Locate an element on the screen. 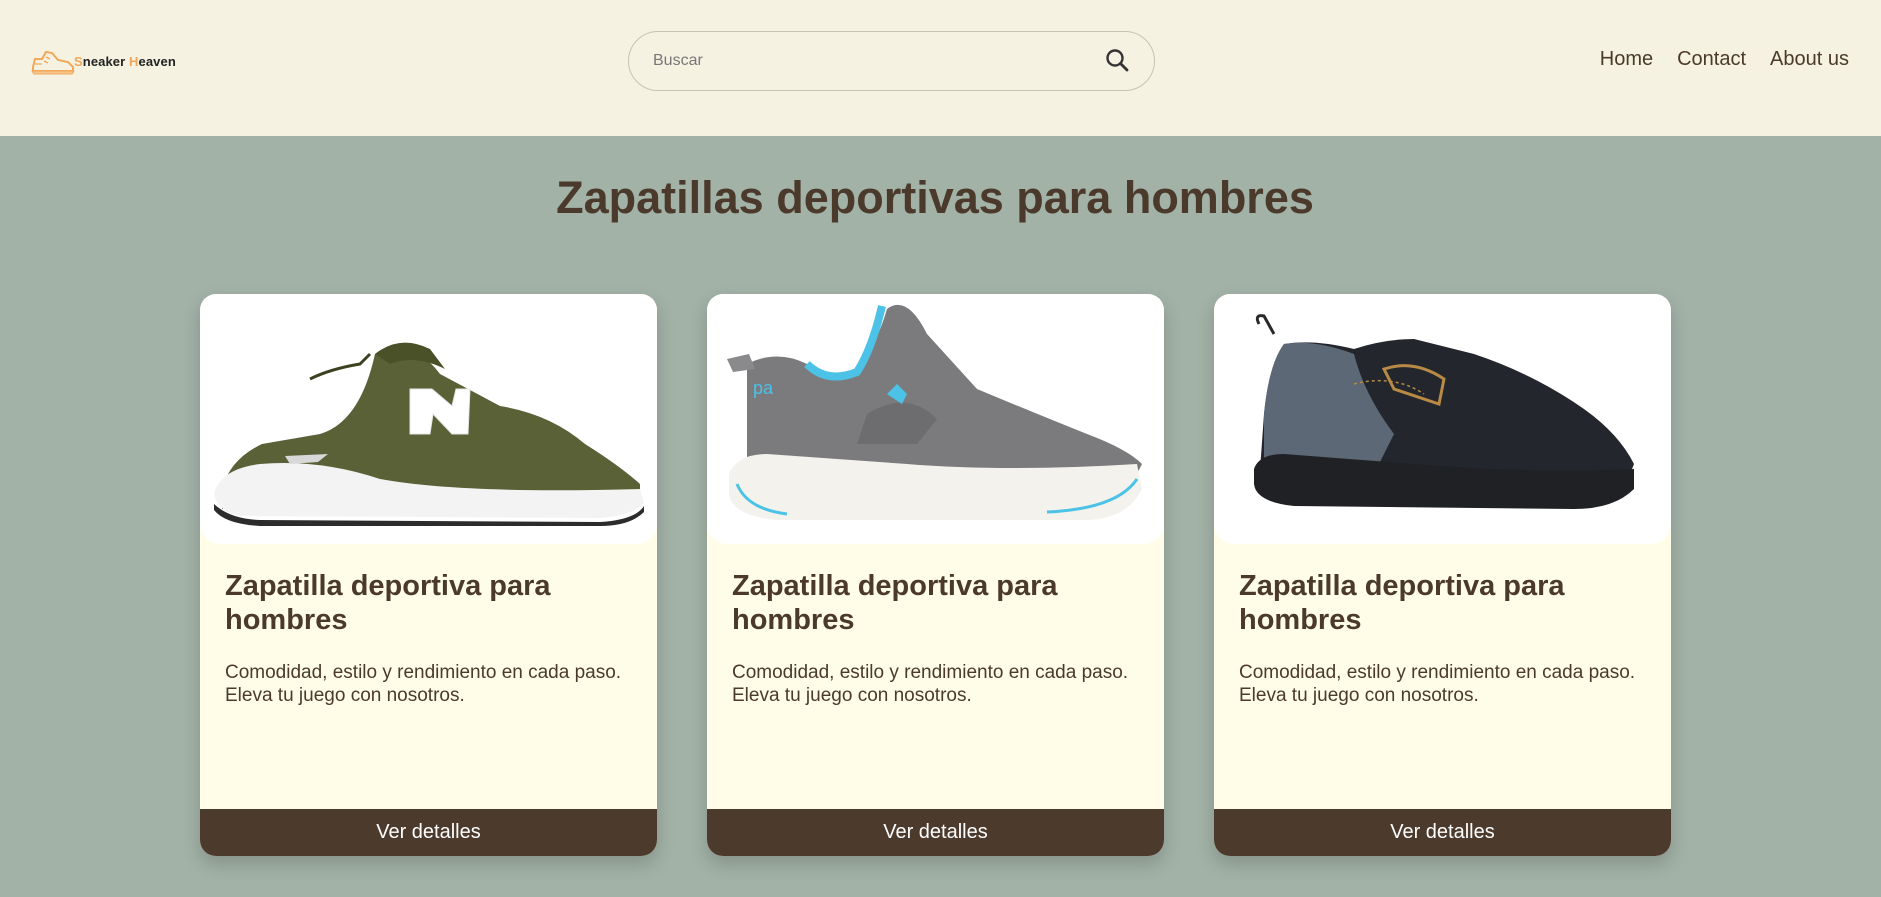 Image resolution: width=1881 pixels, height=897 pixels. main-nav: Home Contact About us is located at coordinates (1724, 59).